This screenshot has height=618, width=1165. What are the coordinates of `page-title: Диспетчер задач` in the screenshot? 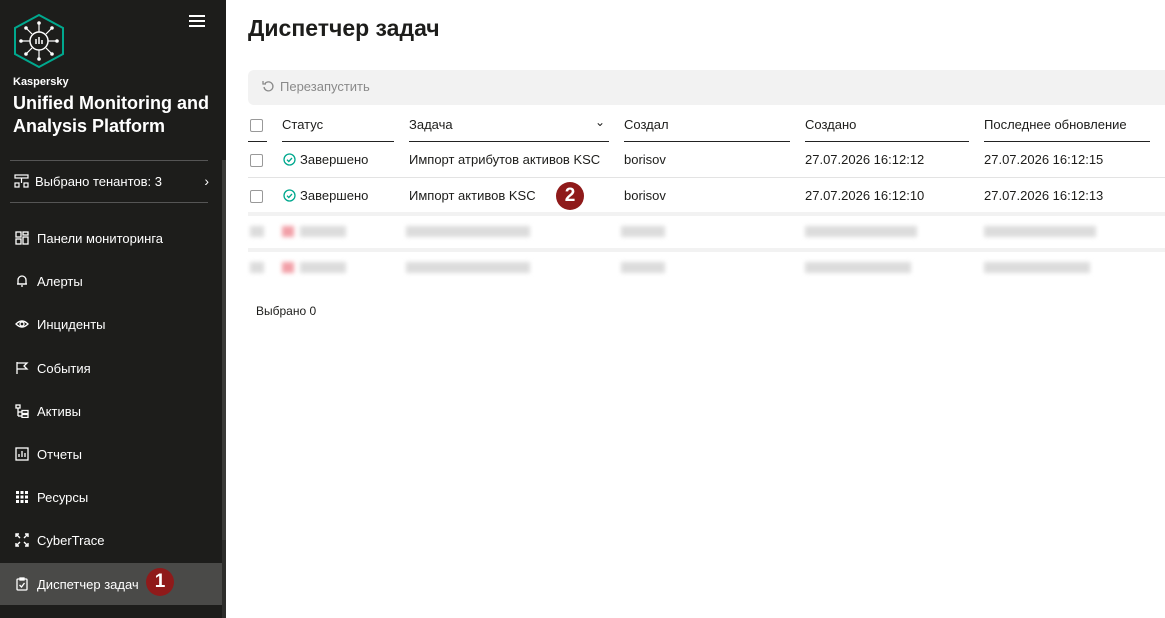 It's located at (344, 28).